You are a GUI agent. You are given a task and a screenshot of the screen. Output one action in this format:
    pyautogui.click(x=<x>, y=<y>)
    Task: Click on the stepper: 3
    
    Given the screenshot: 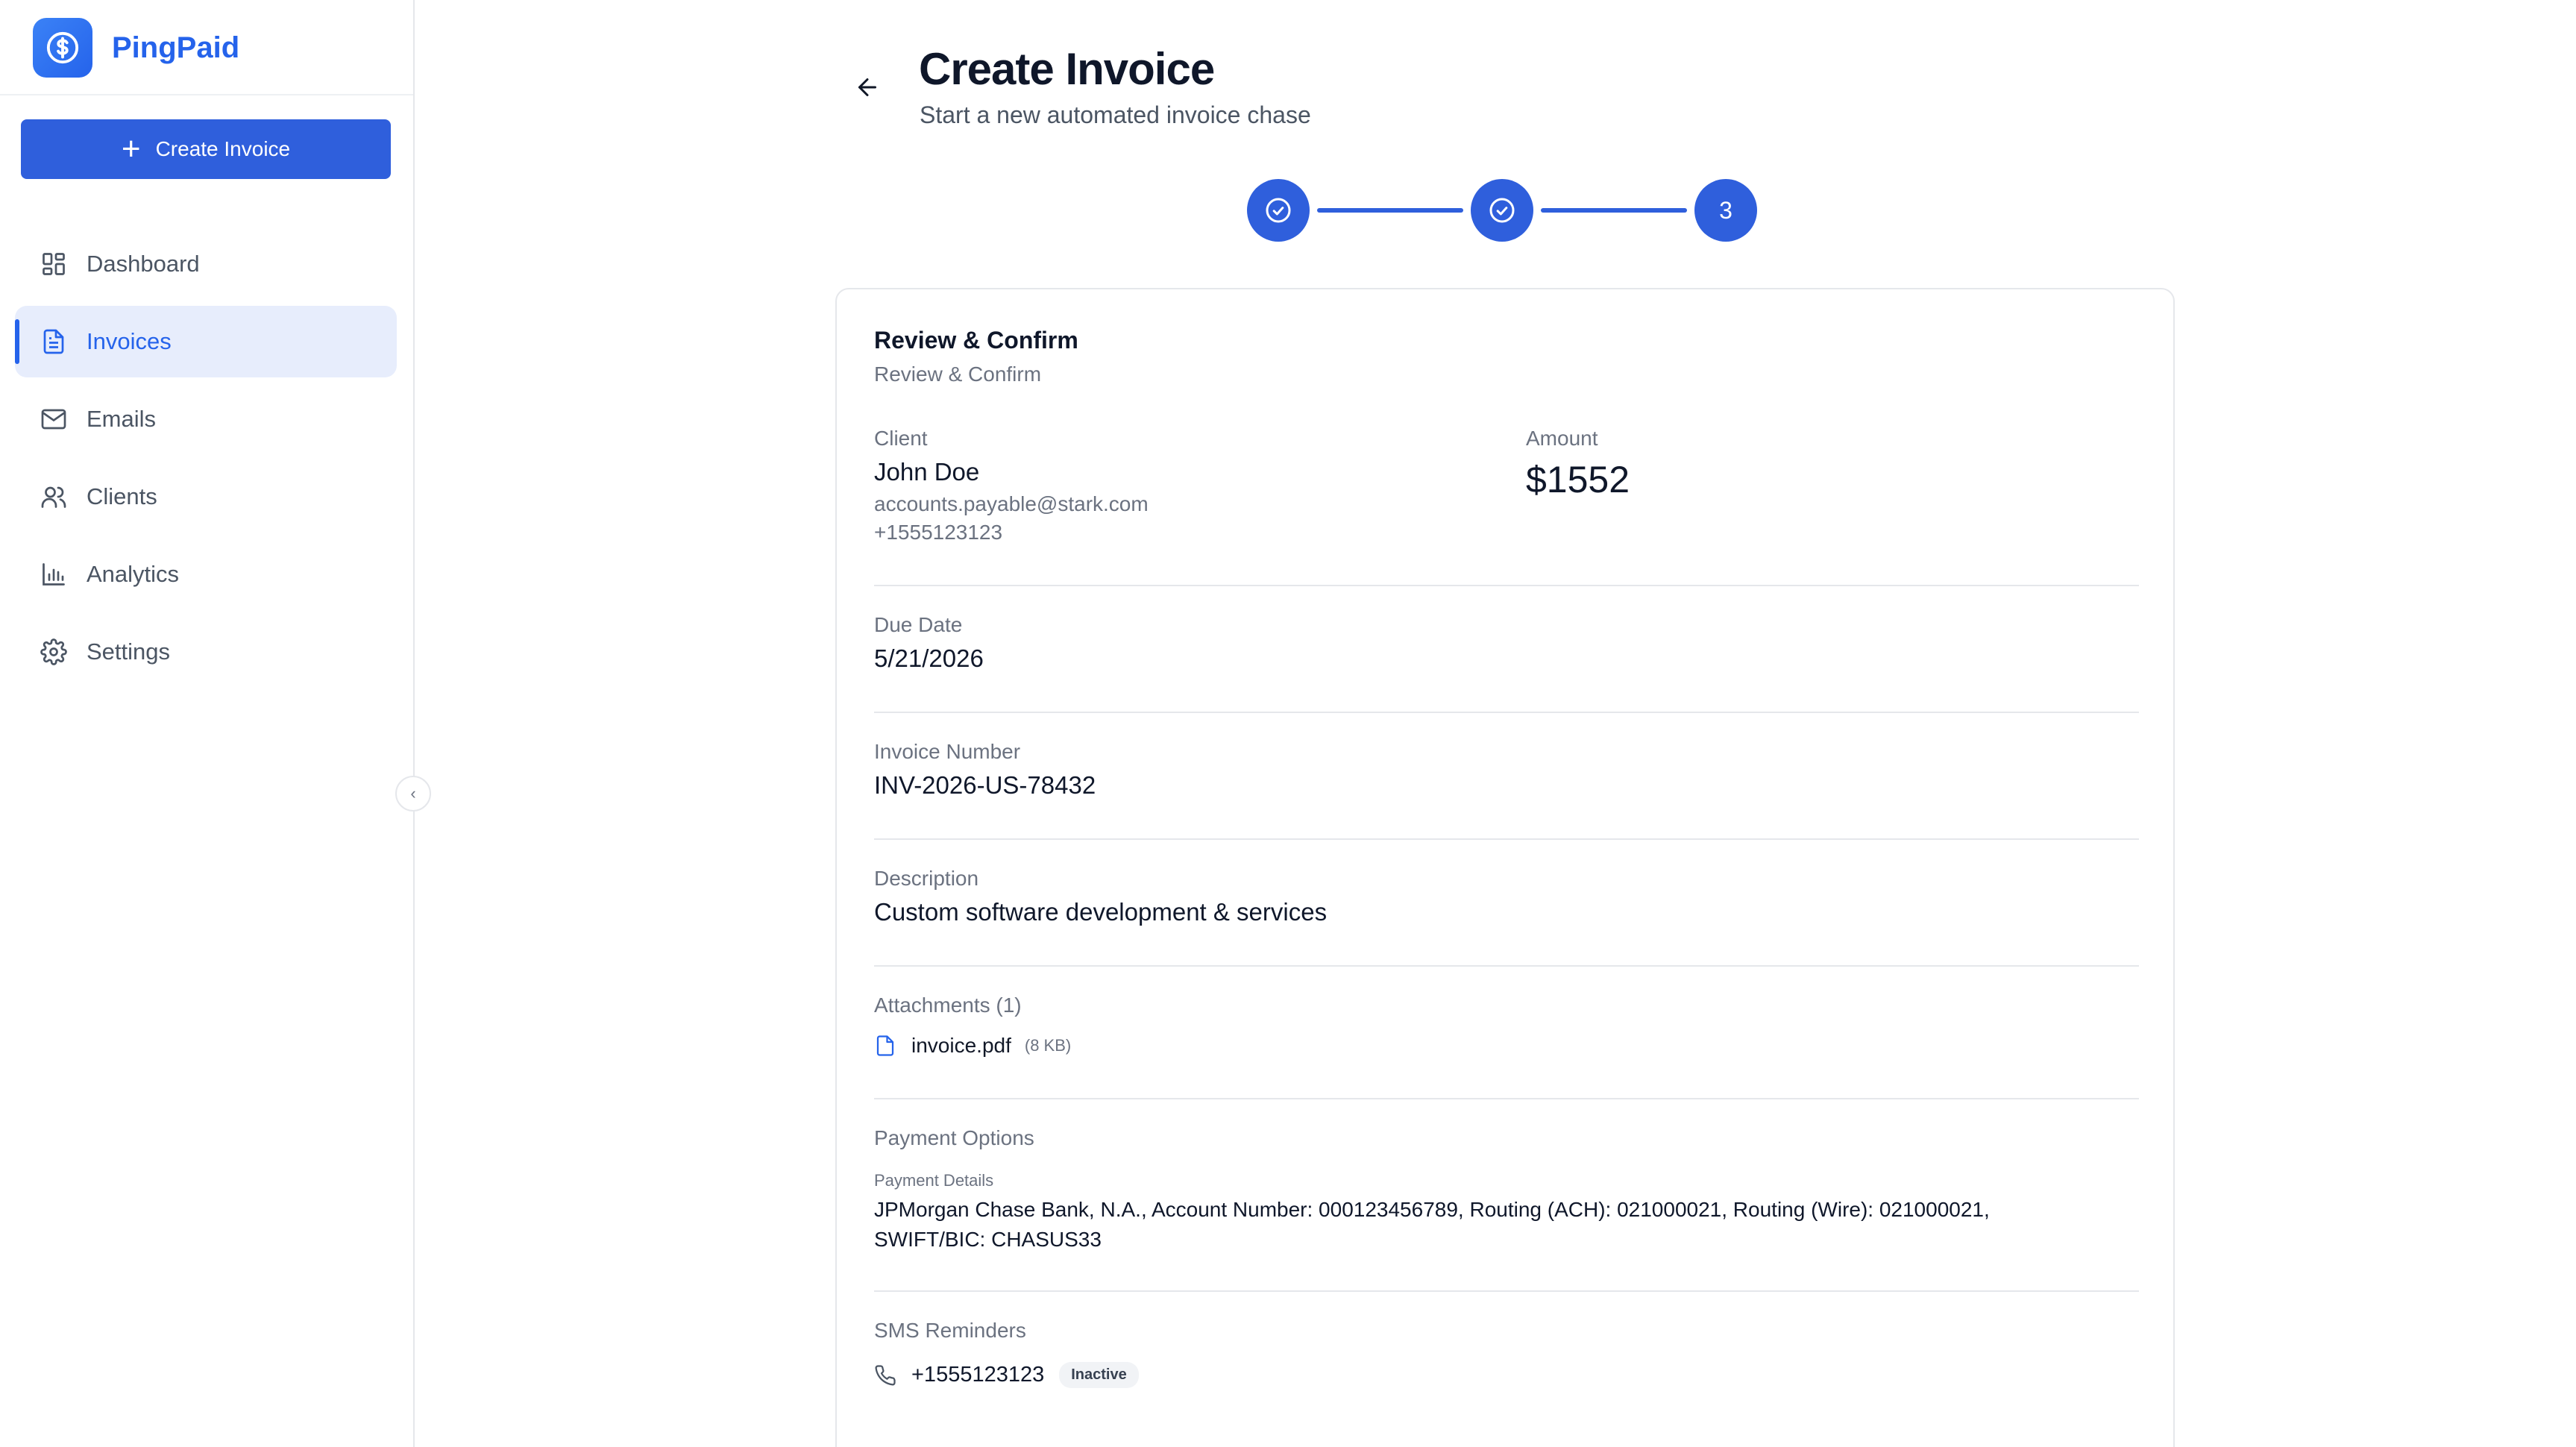 What is the action you would take?
    pyautogui.click(x=1502, y=210)
    